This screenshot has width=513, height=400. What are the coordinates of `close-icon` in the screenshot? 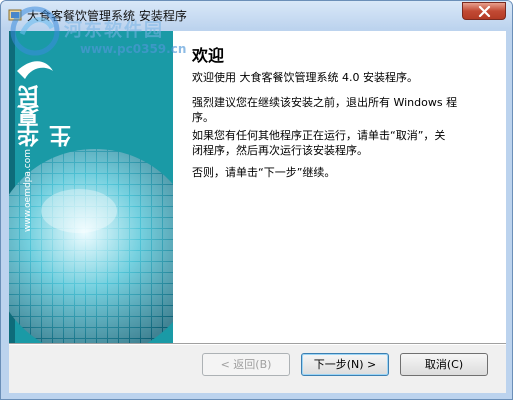 It's located at (484, 11).